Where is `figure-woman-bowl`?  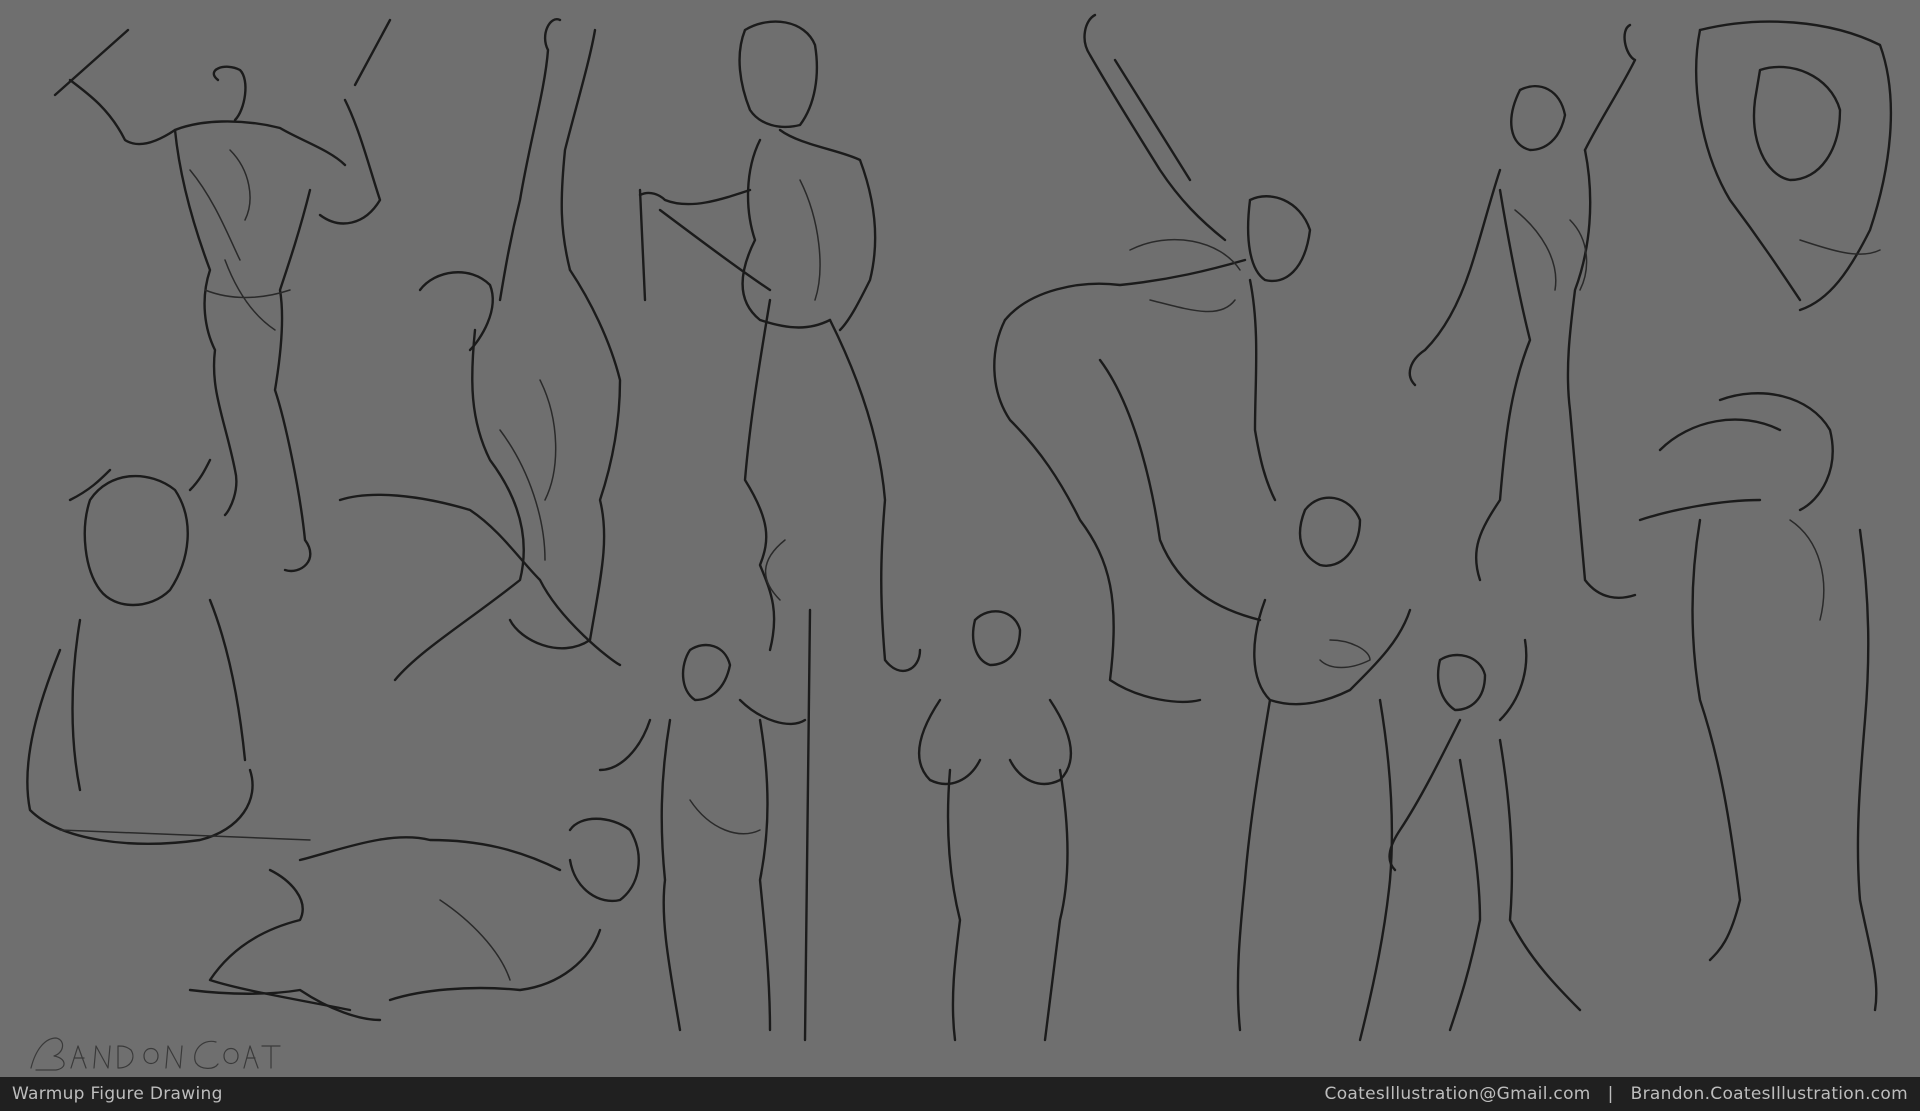
figure-woman-bowl is located at coordinates (1324, 769).